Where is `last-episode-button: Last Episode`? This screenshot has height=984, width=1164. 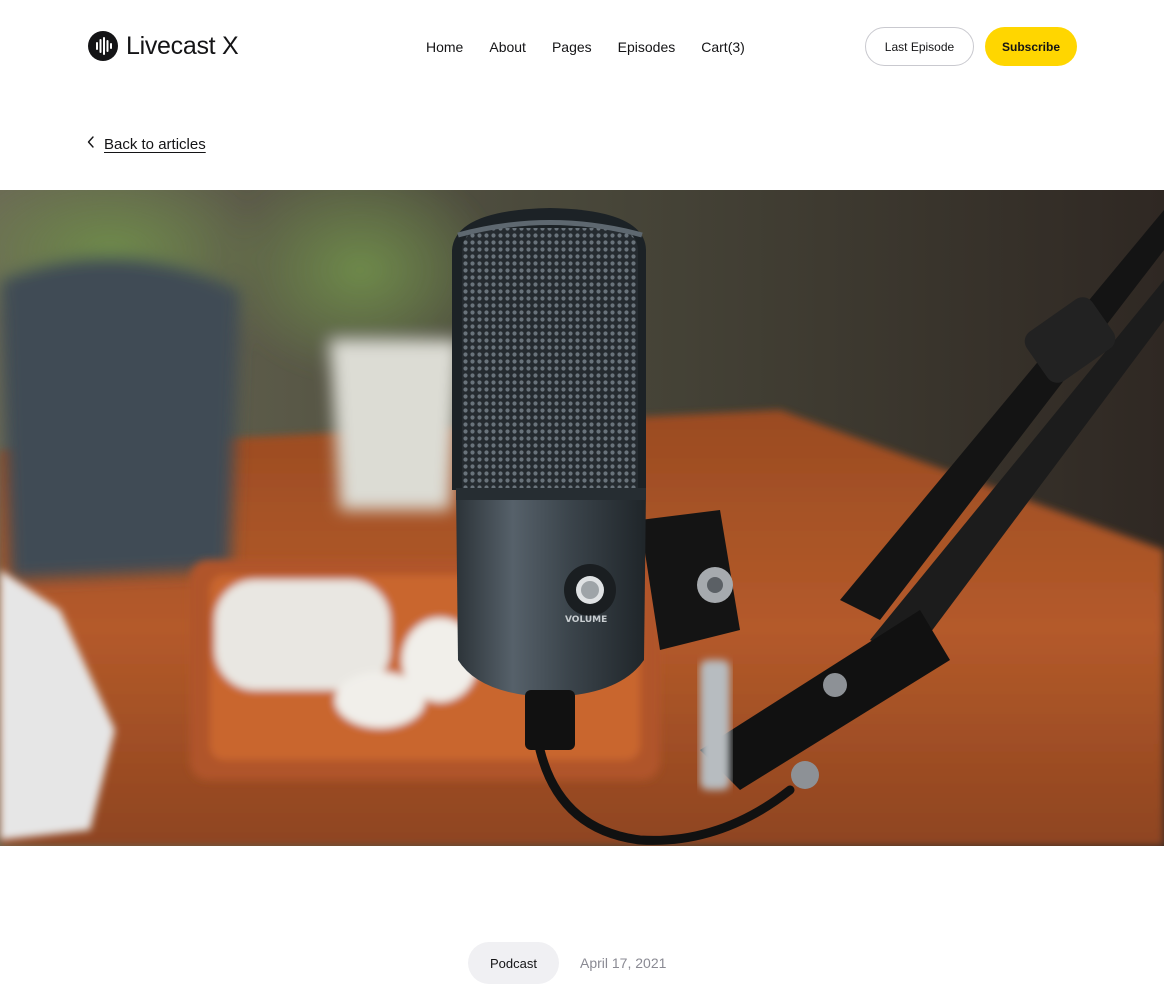
last-episode-button: Last Episode is located at coordinates (919, 46).